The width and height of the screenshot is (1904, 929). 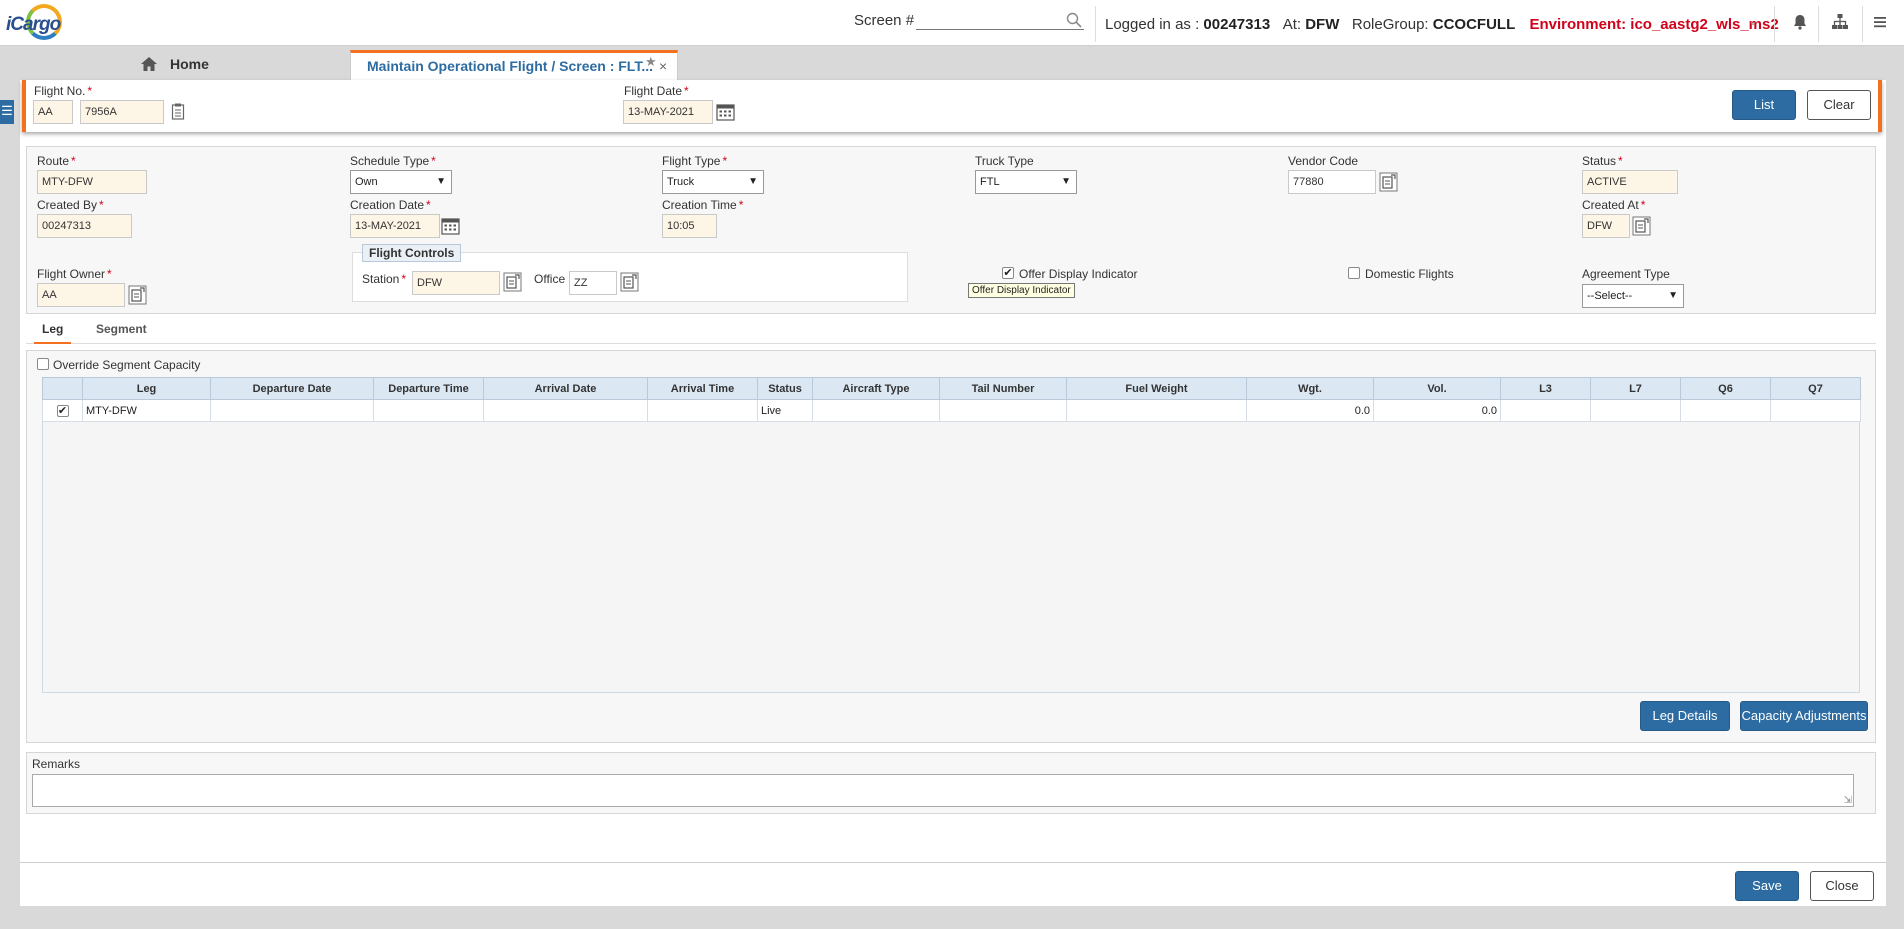 I want to click on override-segment-capacity-label: Override Segment Capacity, so click(x=127, y=365).